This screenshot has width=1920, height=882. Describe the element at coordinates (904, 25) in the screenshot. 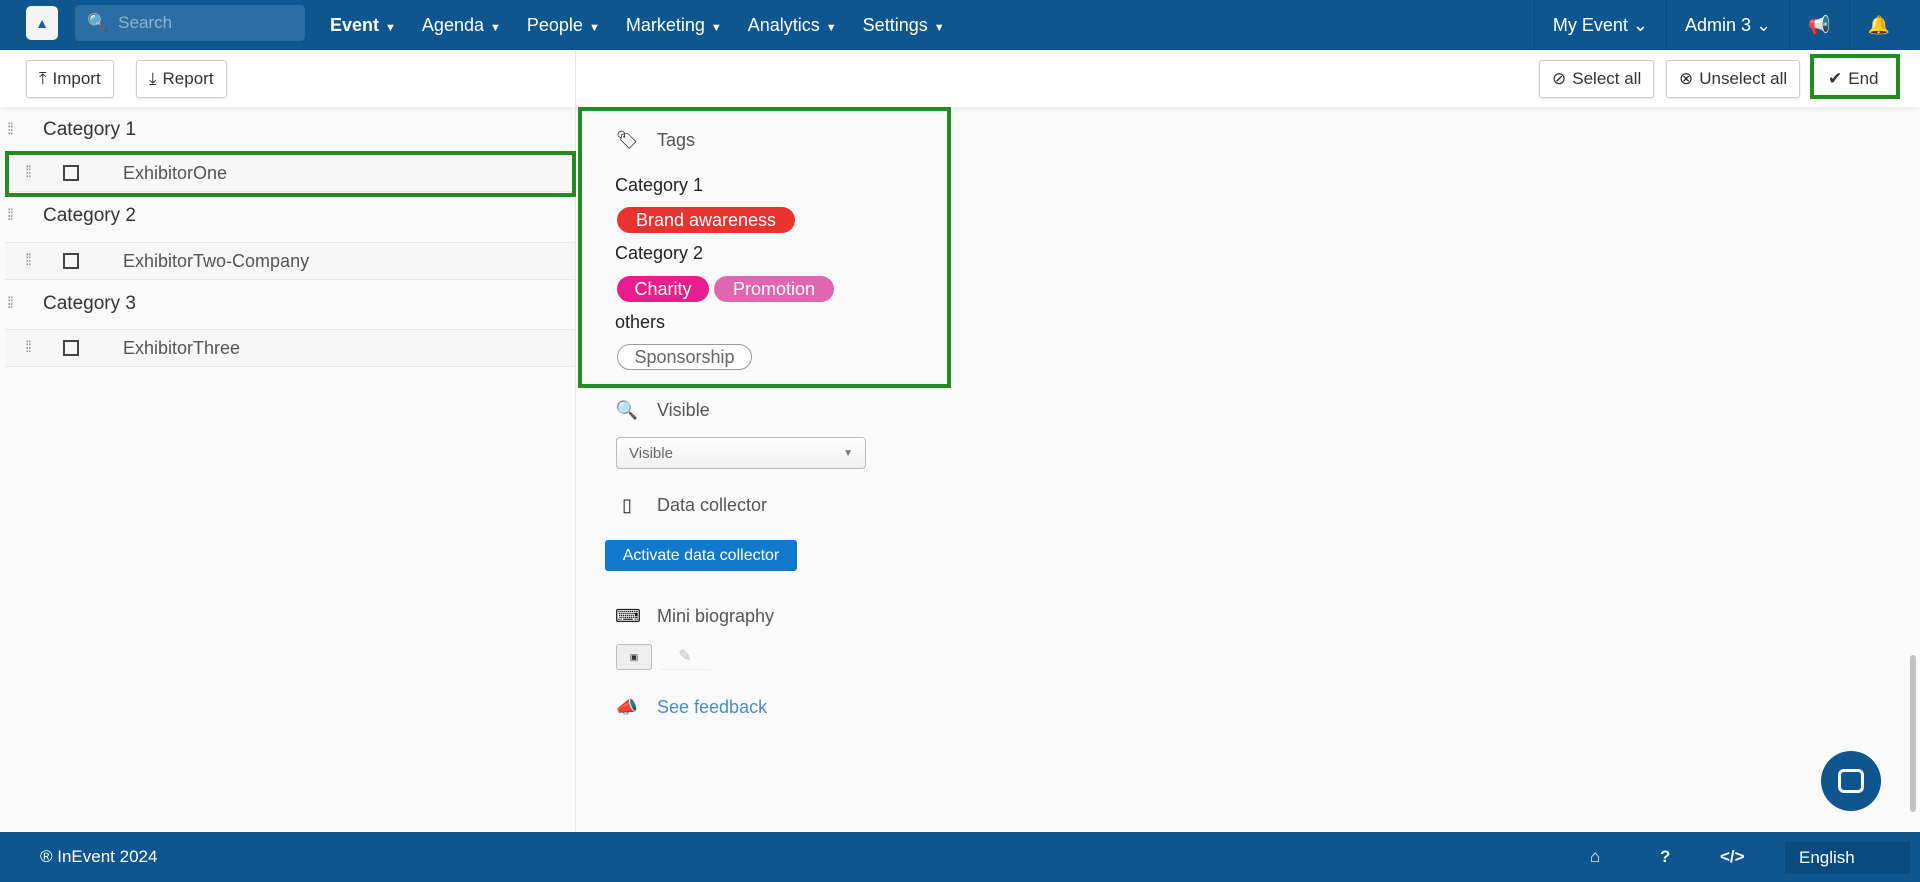

I see `menu-settings: Settings ▼` at that location.